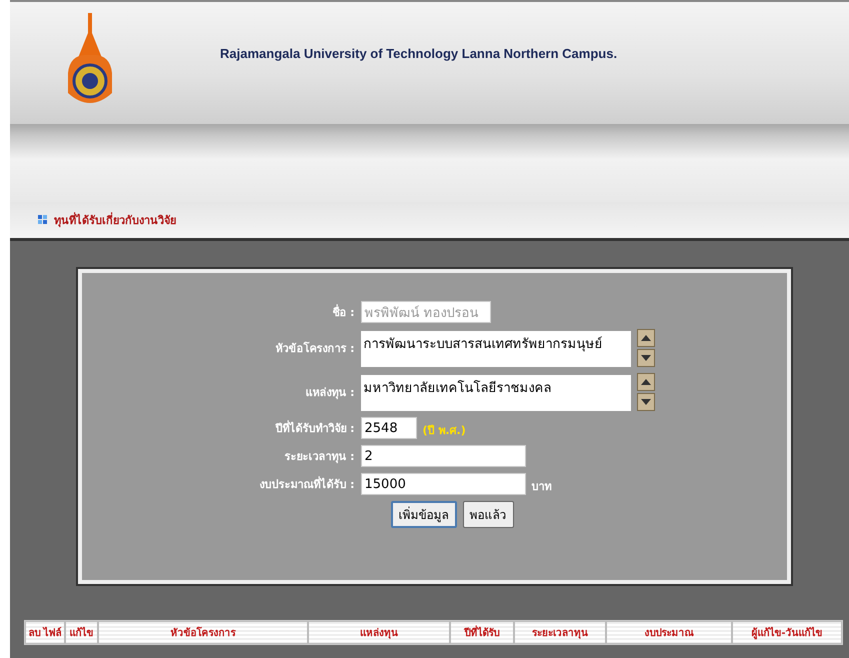 The image size is (849, 658). I want to click on field-label: ชื่อ :, so click(342, 312).